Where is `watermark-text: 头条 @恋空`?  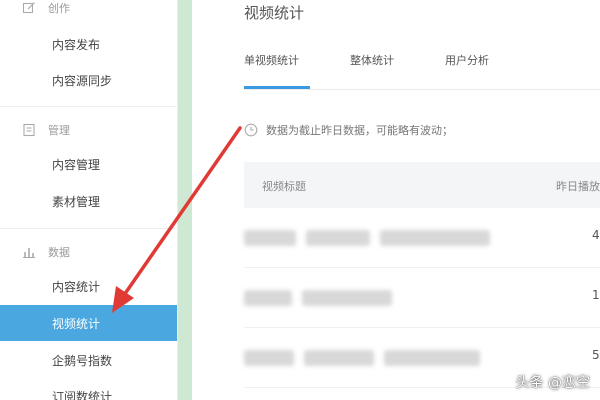
watermark-text: 头条 @恋空 is located at coordinates (552, 383).